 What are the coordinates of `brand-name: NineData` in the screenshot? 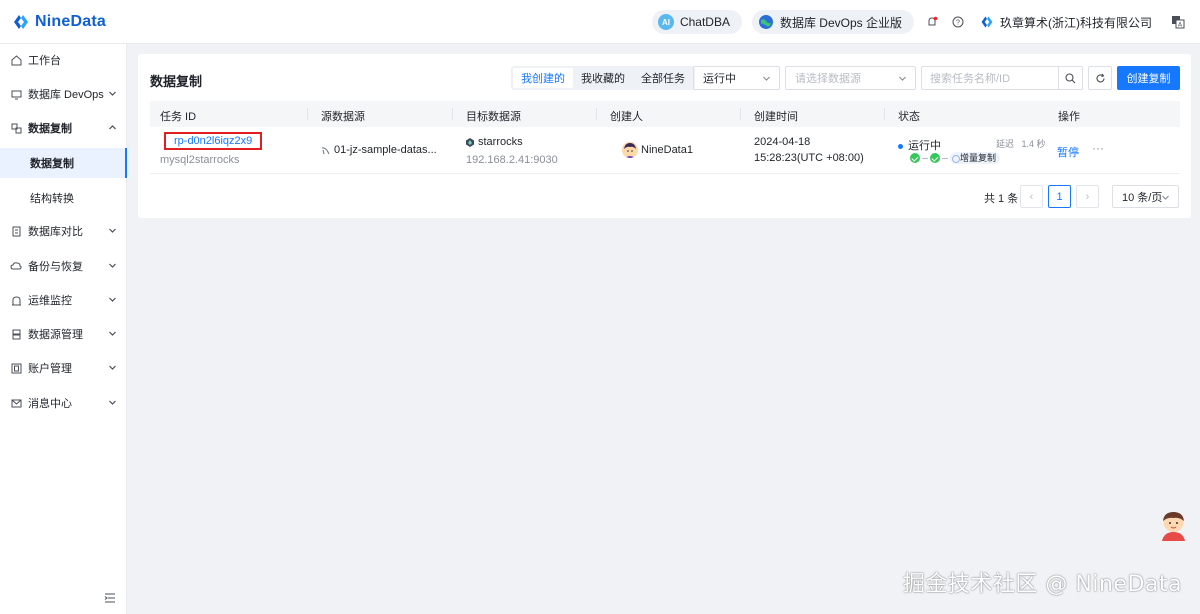 It's located at (70, 21).